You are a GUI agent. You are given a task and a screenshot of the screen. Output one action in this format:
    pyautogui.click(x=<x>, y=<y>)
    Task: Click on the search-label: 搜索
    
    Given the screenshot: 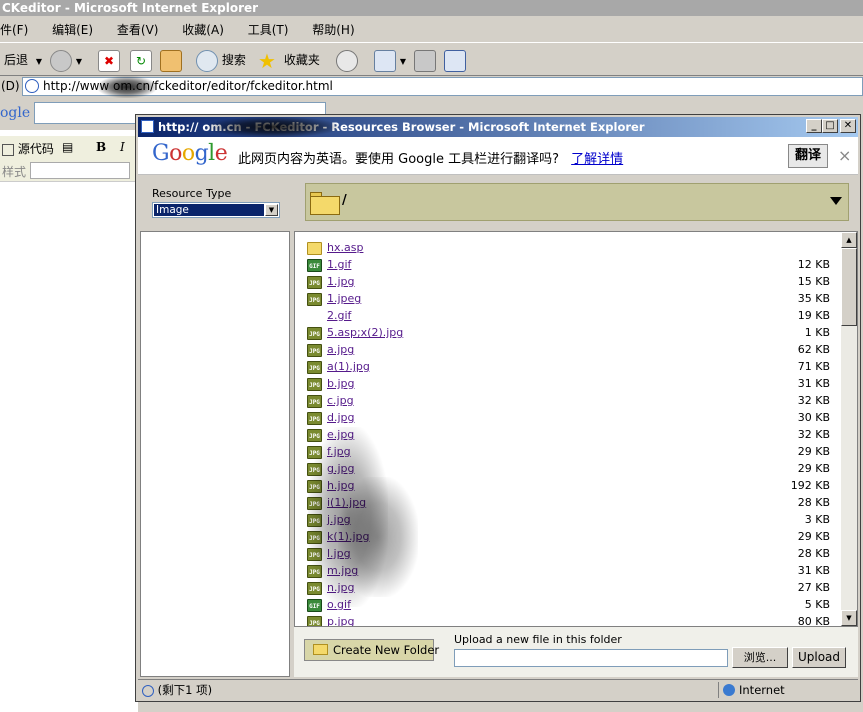 What is the action you would take?
    pyautogui.click(x=233, y=60)
    